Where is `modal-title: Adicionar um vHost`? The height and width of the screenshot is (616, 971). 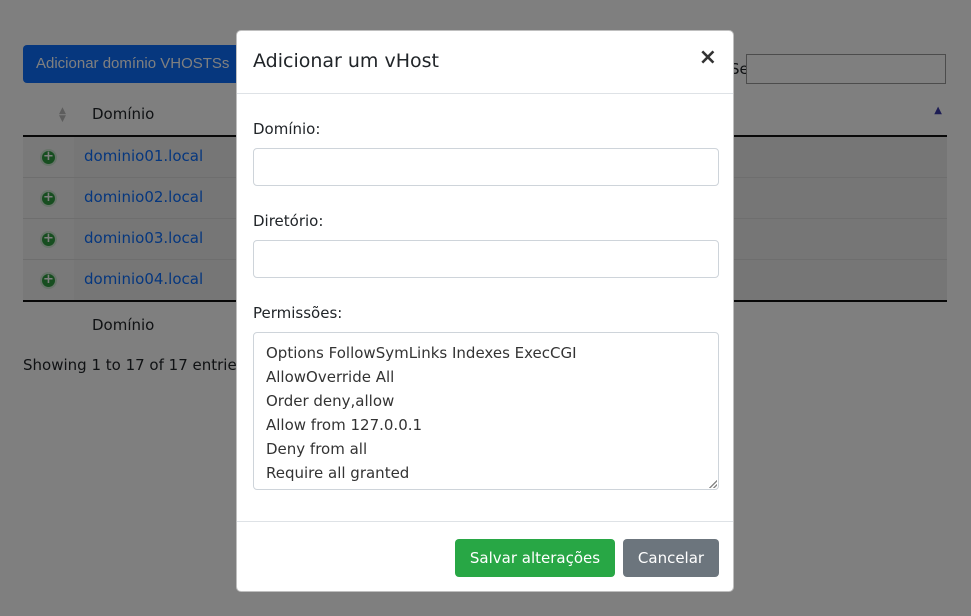
modal-title: Adicionar um vHost is located at coordinates (346, 61).